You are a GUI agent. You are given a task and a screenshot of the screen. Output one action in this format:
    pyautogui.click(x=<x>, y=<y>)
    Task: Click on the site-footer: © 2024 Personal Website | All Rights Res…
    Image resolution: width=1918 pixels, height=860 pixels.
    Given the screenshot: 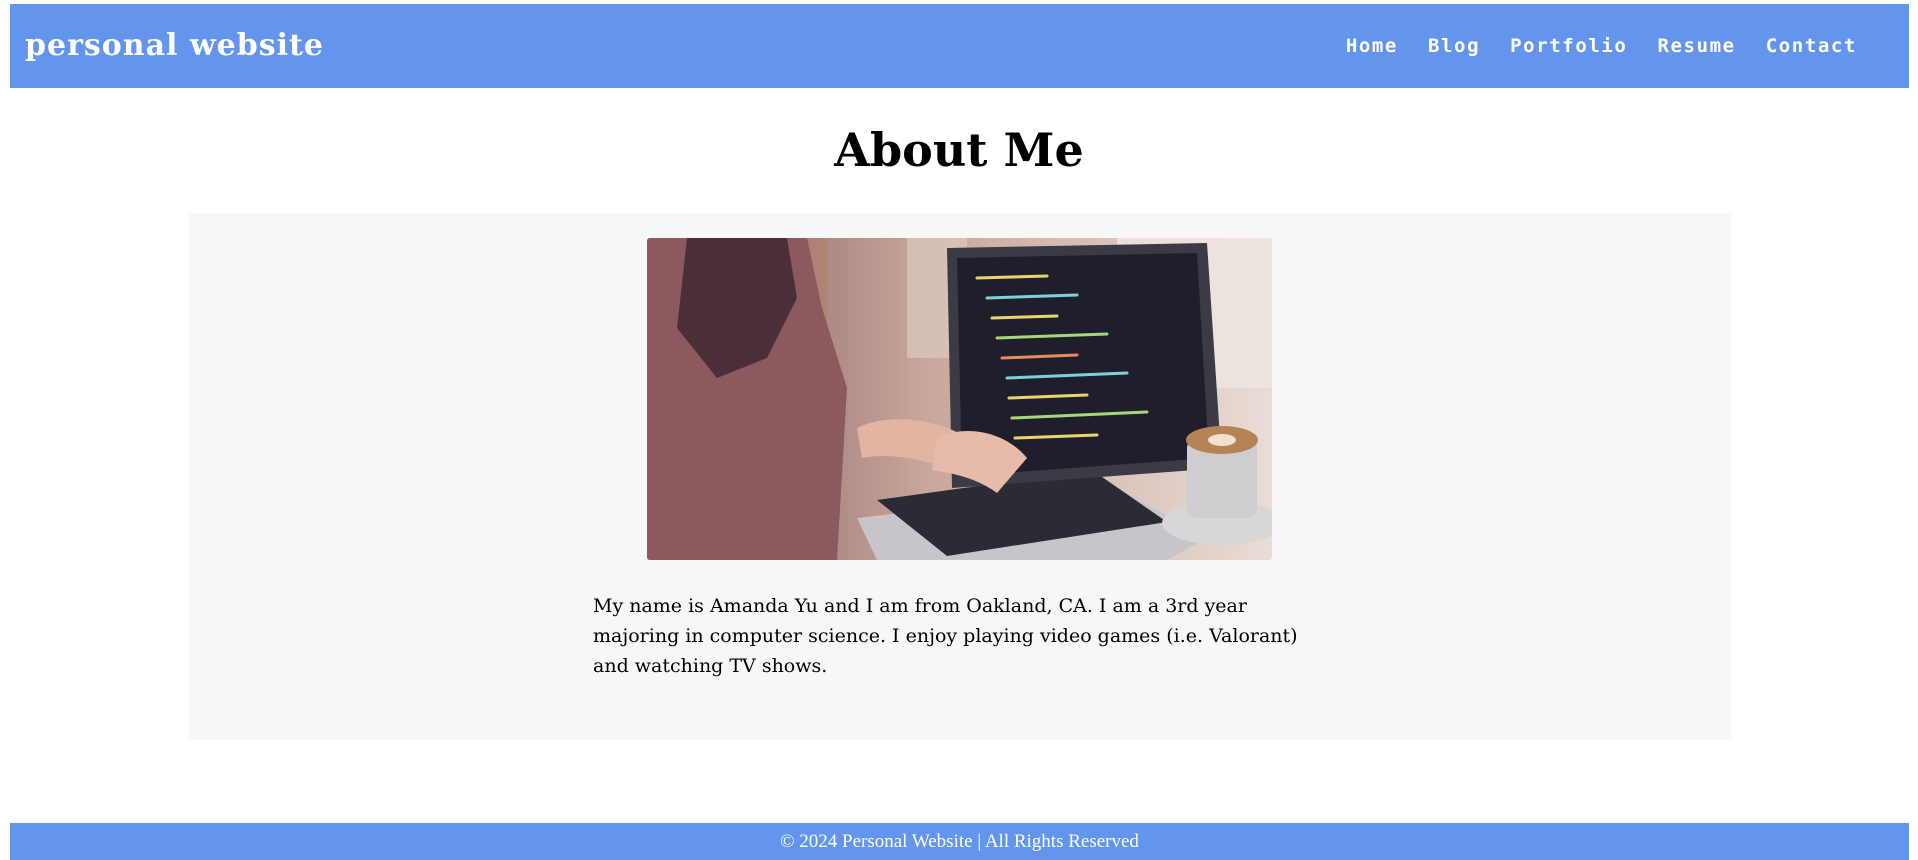 What is the action you would take?
    pyautogui.click(x=959, y=841)
    